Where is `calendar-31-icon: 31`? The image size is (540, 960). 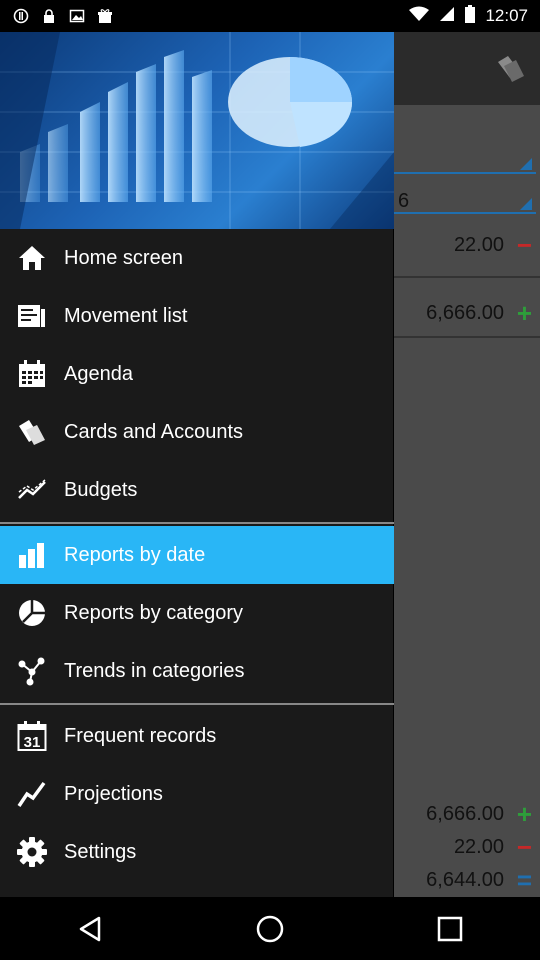 calendar-31-icon: 31 is located at coordinates (32, 736).